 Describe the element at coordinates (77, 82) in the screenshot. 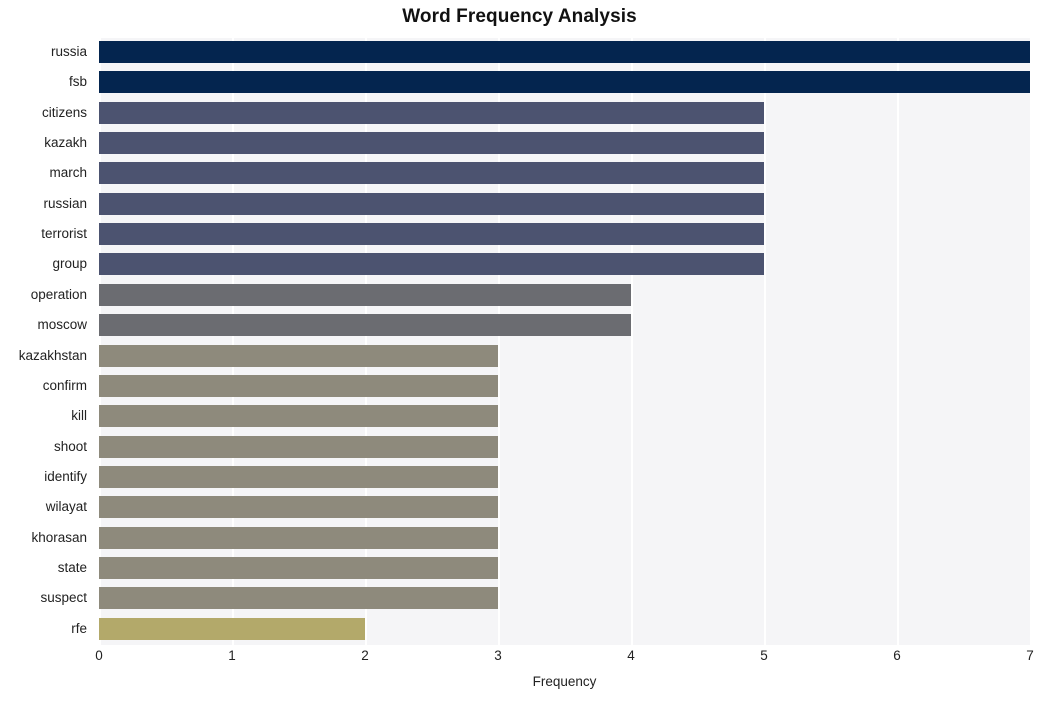

I see `y-axis-label-fsb: fsb` at that location.